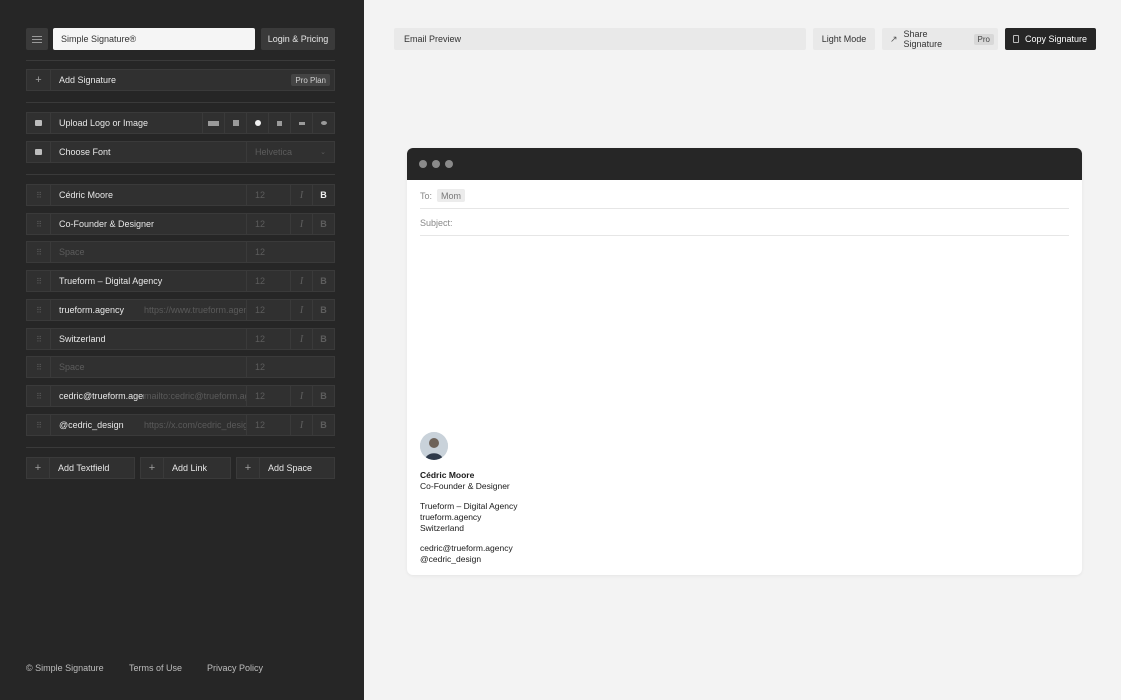 The width and height of the screenshot is (1121, 700). What do you see at coordinates (180, 80) in the screenshot?
I see `add-signature-button: + Add Signature Pro Plan` at bounding box center [180, 80].